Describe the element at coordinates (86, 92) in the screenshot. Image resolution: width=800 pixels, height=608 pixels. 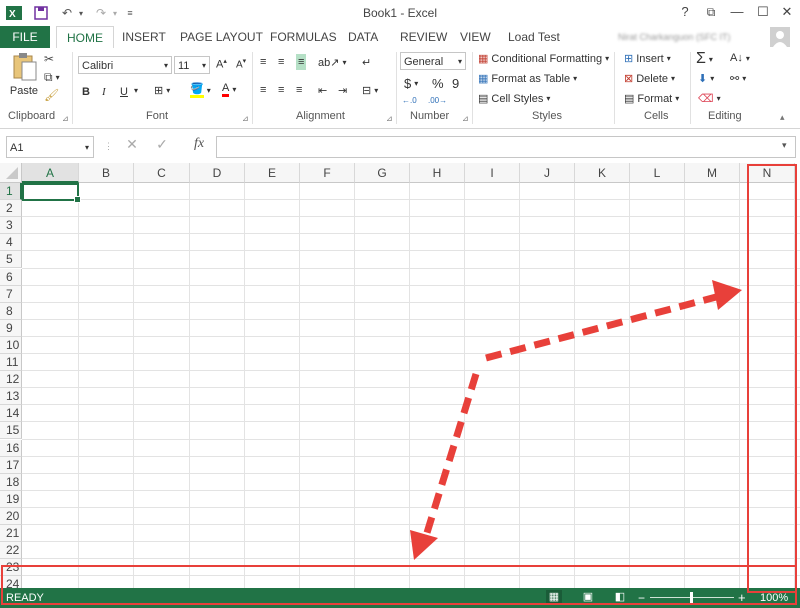
I see `bold-button: B` at that location.